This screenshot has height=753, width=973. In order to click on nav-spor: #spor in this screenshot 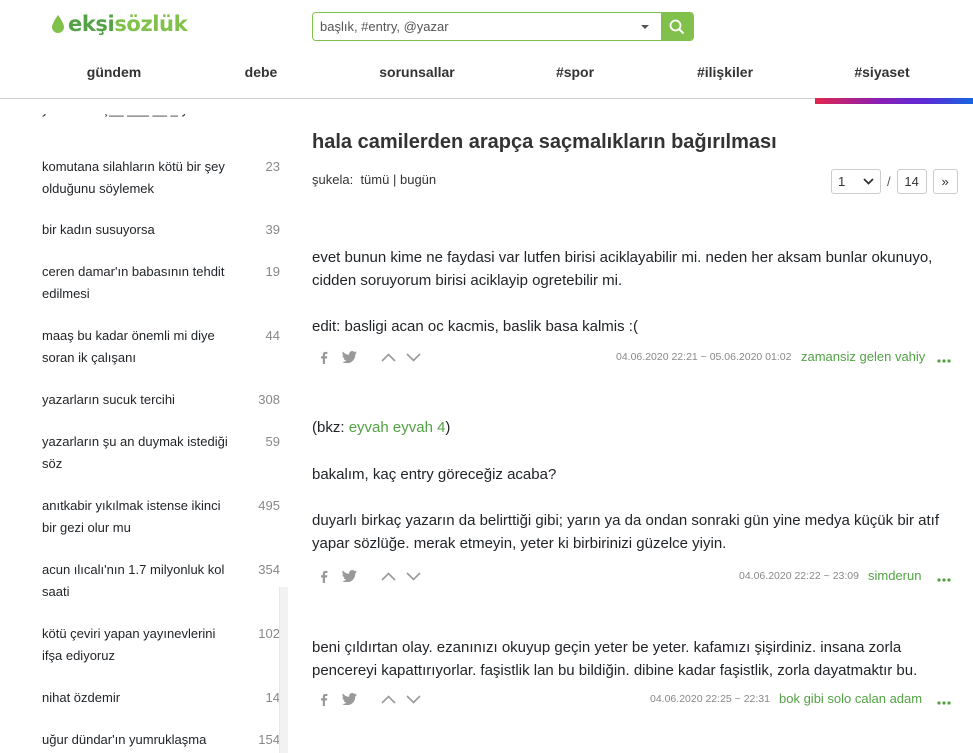, I will do `click(575, 72)`.